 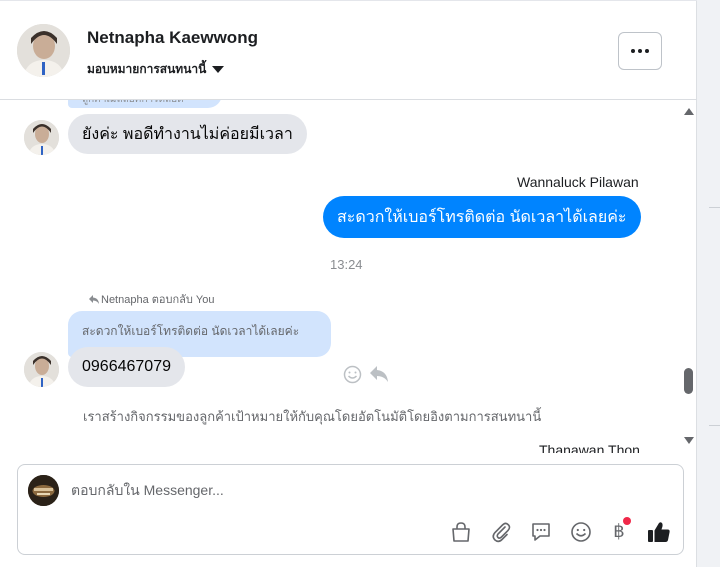 What do you see at coordinates (352, 377) in the screenshot?
I see `smile-react-icon` at bounding box center [352, 377].